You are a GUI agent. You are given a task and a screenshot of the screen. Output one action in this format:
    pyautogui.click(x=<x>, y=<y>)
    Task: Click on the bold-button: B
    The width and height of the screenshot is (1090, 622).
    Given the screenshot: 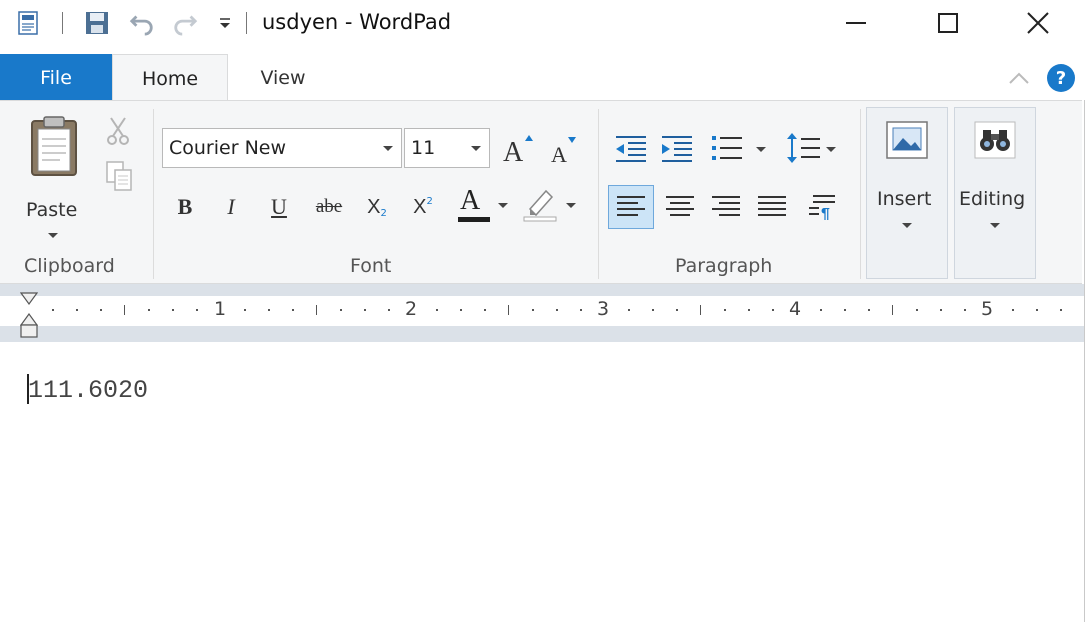 What is the action you would take?
    pyautogui.click(x=185, y=207)
    